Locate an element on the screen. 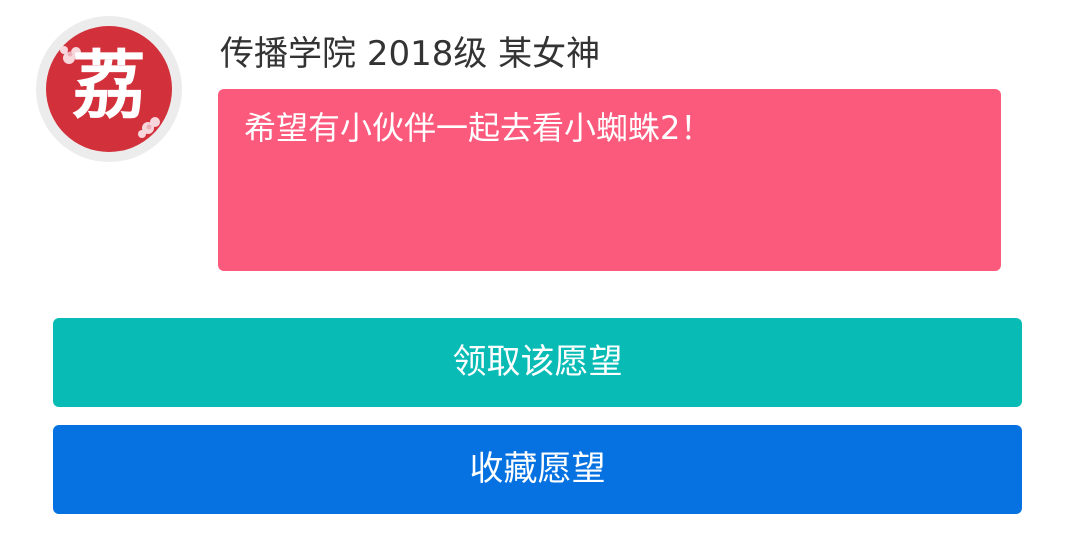 The image size is (1080, 553). avatar: 荔 is located at coordinates (109, 89).